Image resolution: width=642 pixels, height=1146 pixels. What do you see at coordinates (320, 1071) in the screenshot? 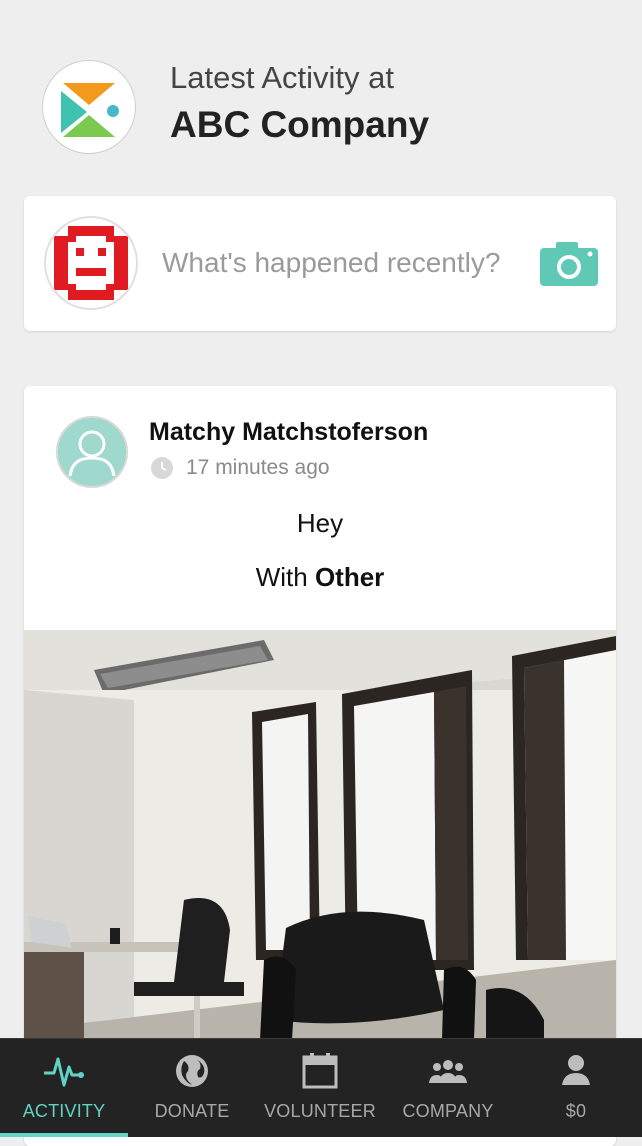
I see `calendar-icon` at bounding box center [320, 1071].